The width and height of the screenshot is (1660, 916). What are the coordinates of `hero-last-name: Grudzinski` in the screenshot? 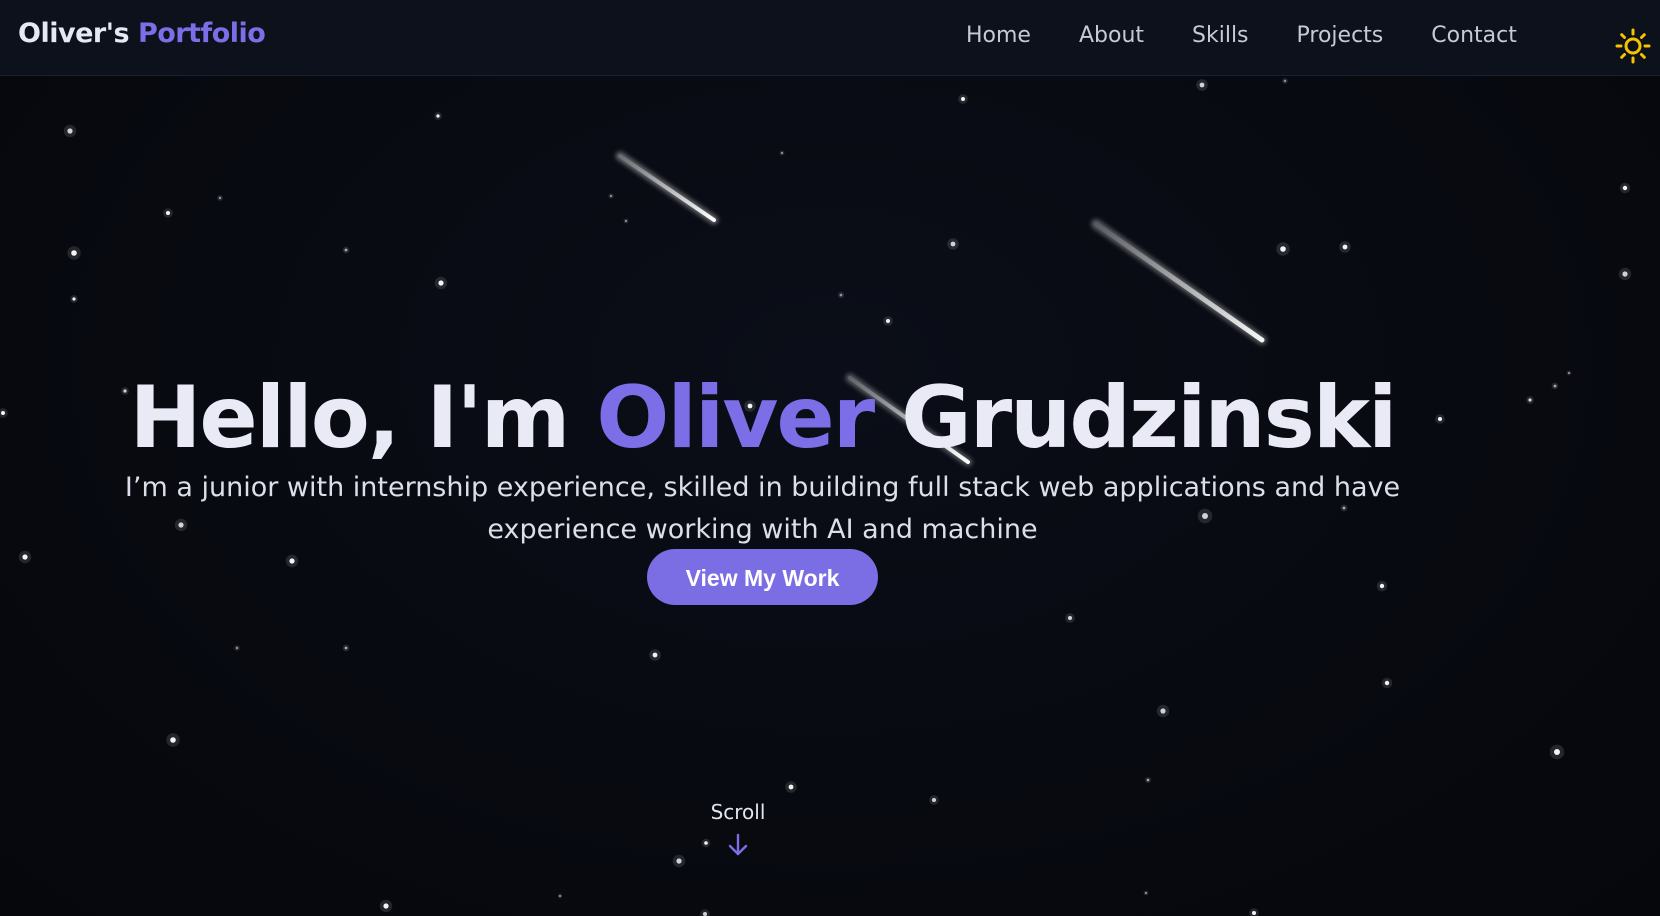 It's located at (1135, 417).